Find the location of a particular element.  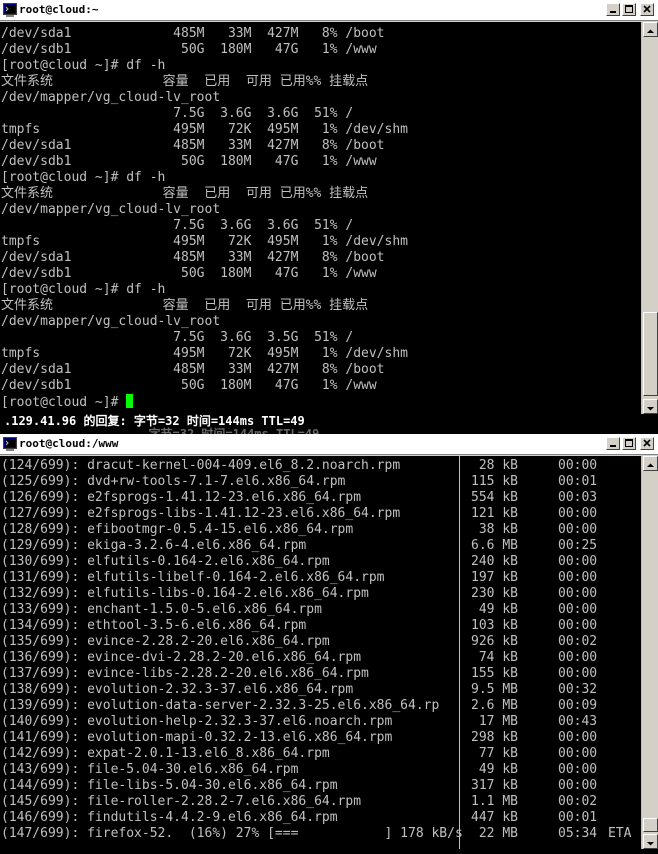

ping-reply-ghost: 字节=32 时间=144ms TTL=49 is located at coordinates (162, 430).